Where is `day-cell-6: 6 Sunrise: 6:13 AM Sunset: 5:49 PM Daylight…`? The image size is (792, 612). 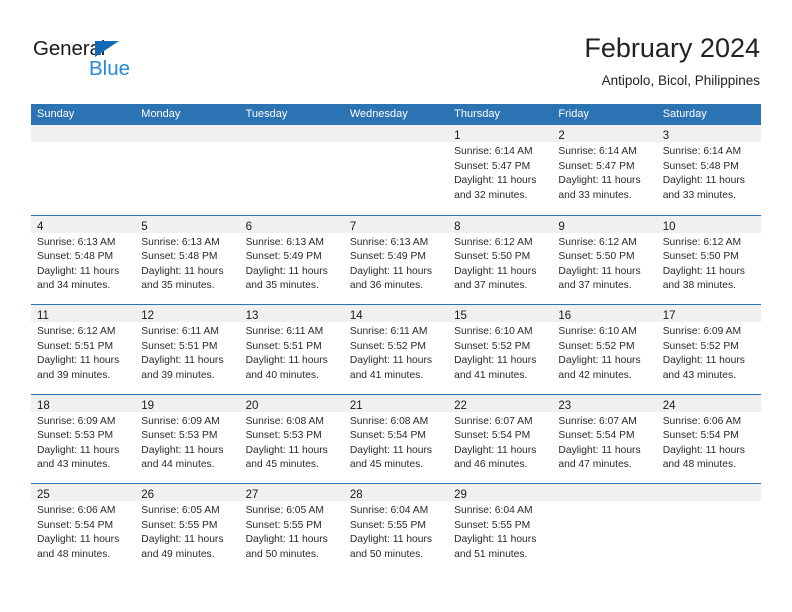 day-cell-6: 6 Sunrise: 6:13 AM Sunset: 5:49 PM Daylight… is located at coordinates (291, 259).